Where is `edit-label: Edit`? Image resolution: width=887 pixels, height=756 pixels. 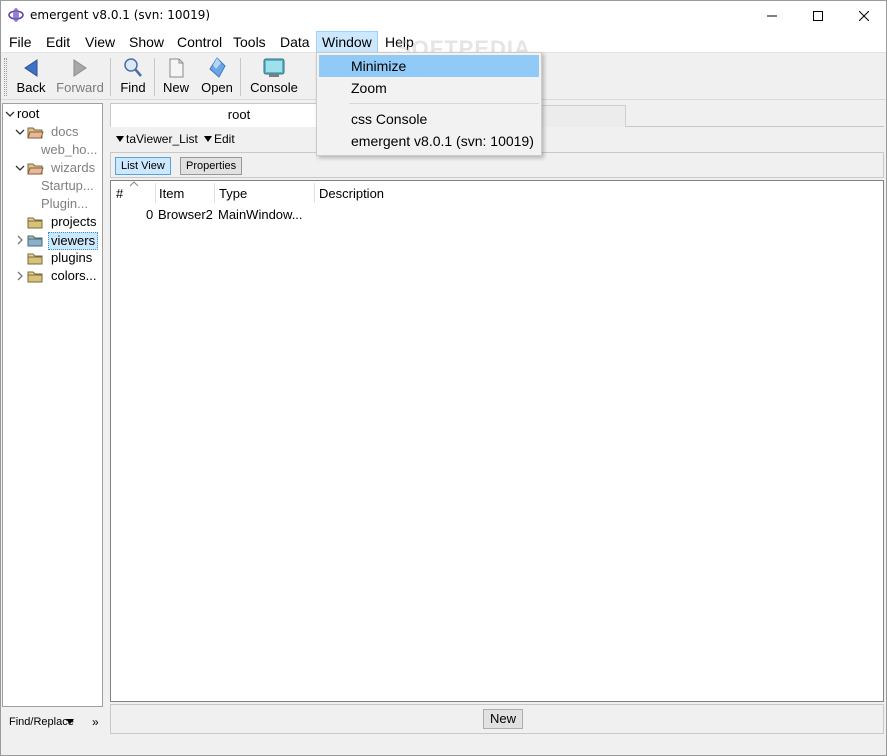
edit-label: Edit is located at coordinates (224, 139).